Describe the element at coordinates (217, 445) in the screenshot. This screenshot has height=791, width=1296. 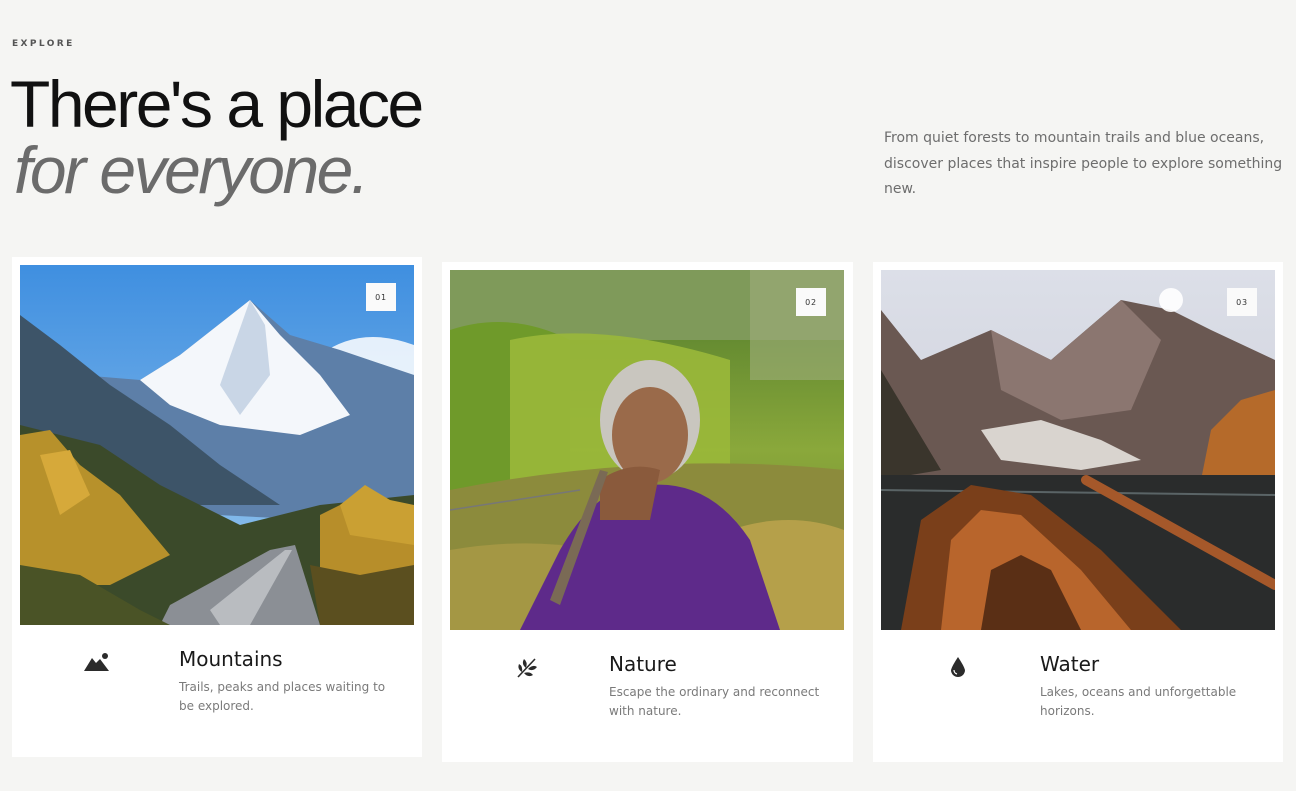
I see `mountains-photo: 01` at that location.